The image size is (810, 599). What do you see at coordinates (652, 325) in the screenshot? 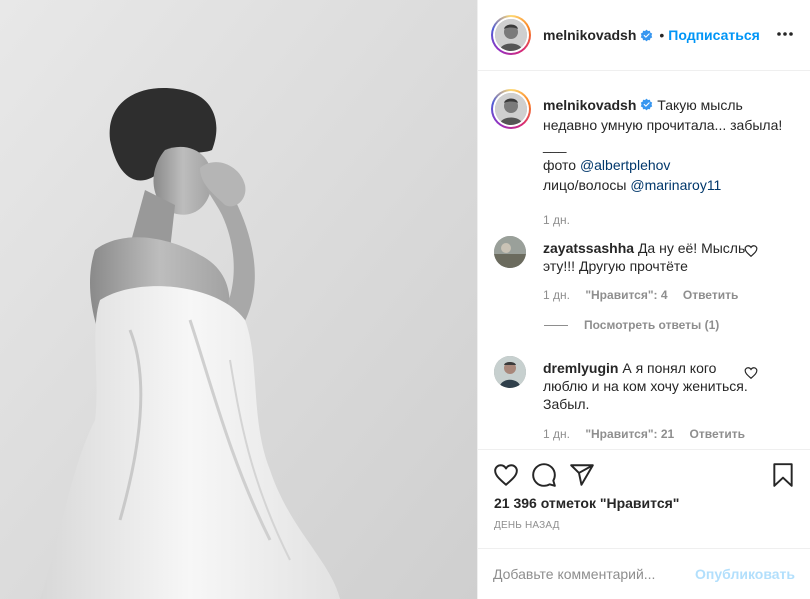
I see `view-replies-label: Посмотреть ответы (1)` at bounding box center [652, 325].